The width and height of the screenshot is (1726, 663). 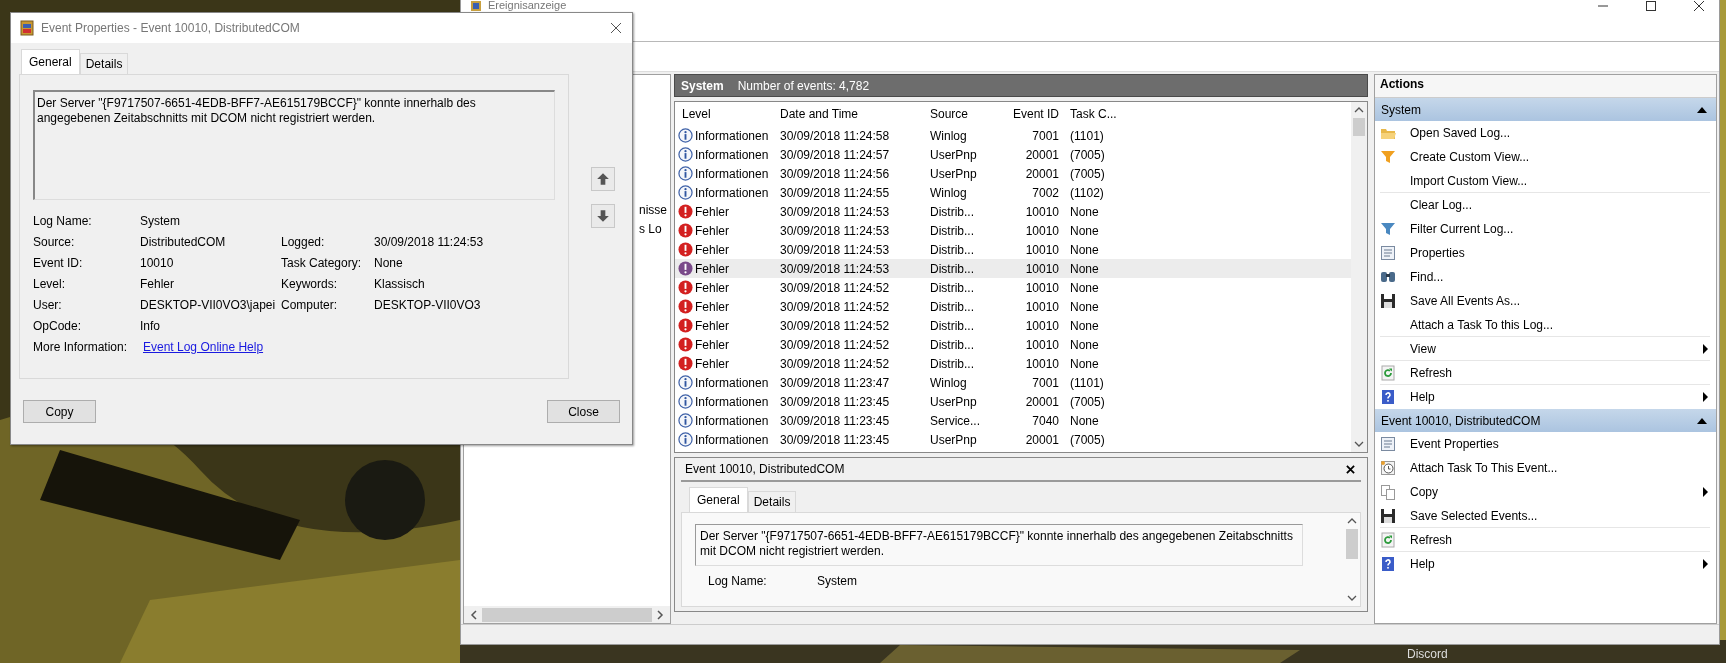 What do you see at coordinates (1025, 114) in the screenshot?
I see `column-header: Event ID` at bounding box center [1025, 114].